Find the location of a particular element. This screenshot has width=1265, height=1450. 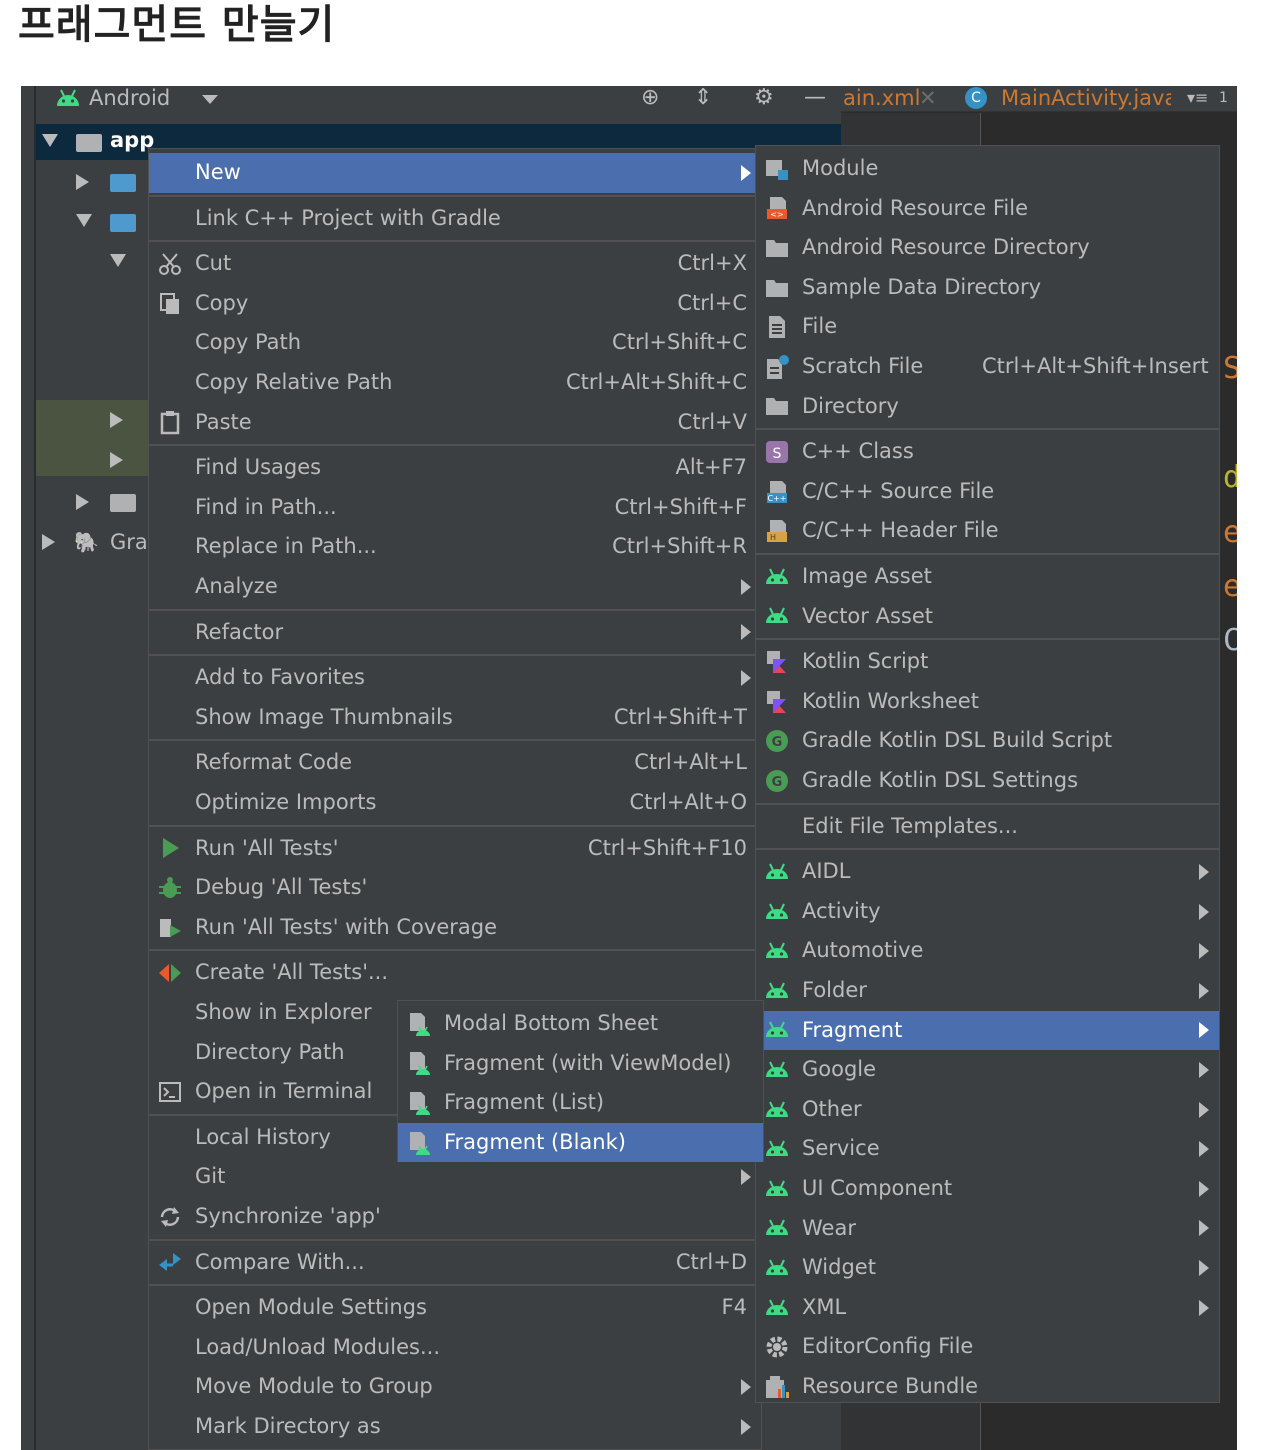

new-item-aidl: AIDL is located at coordinates (987, 872).